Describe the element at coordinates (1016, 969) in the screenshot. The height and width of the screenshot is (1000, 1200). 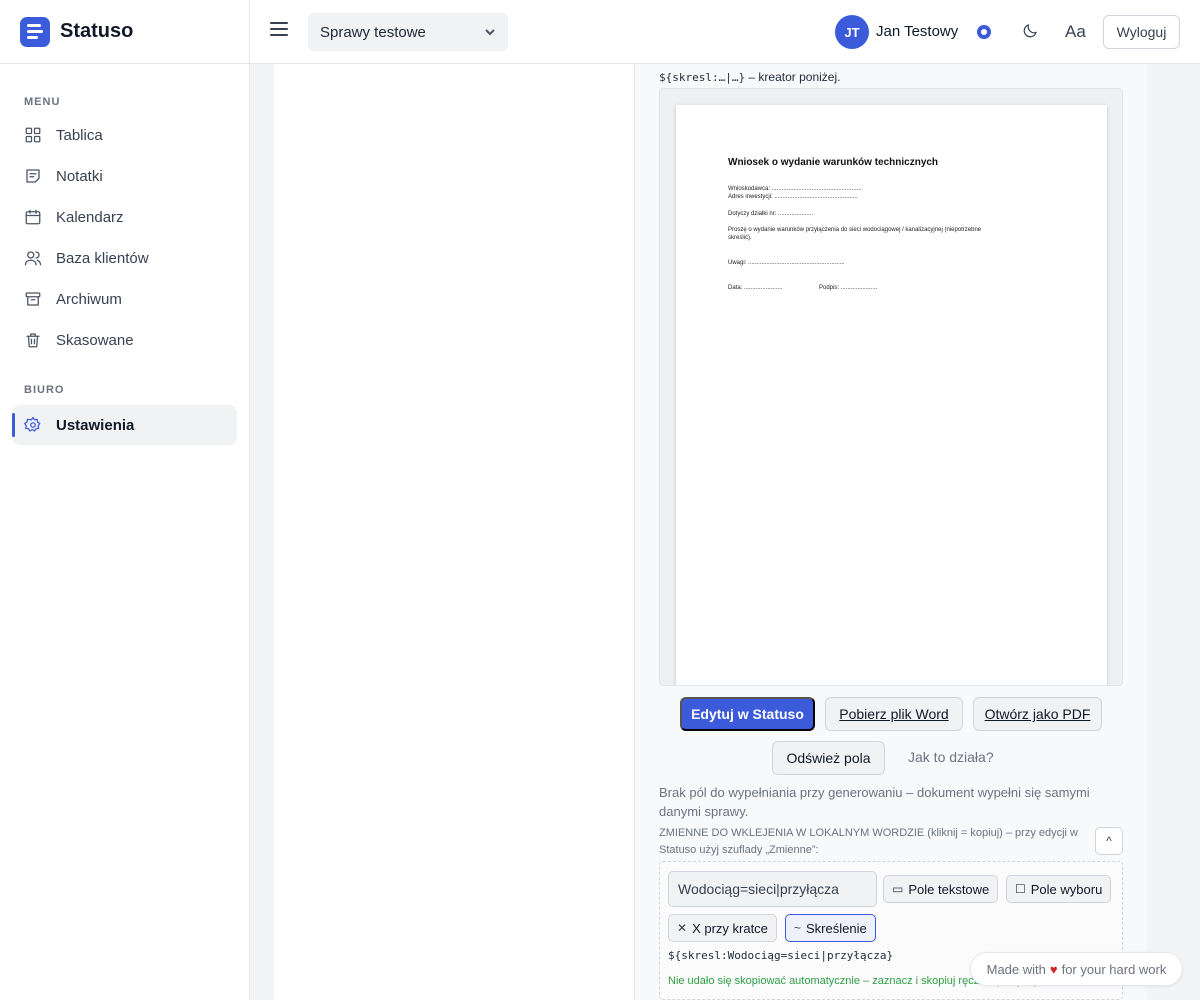
I see `made-with-text: Made with` at that location.